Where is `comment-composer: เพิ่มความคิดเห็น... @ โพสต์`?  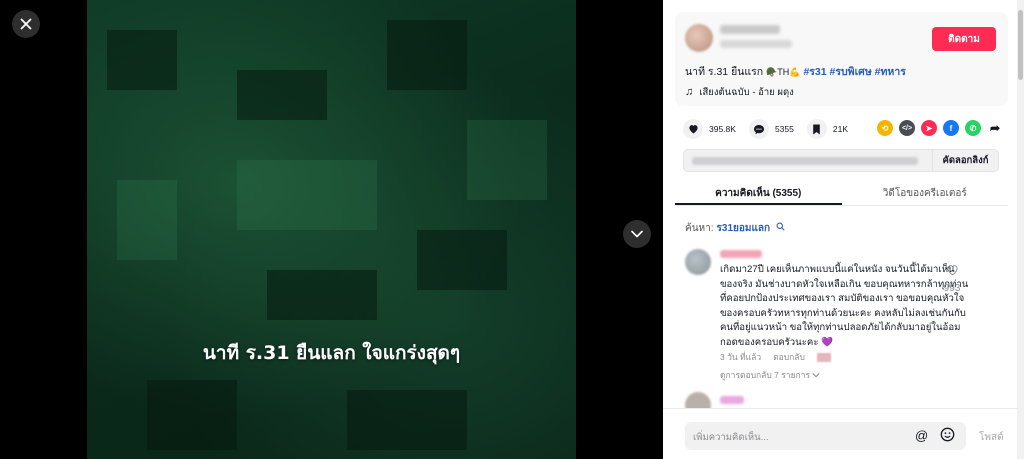
comment-composer: เพิ่มความคิดเห็น... @ โพสต์ is located at coordinates (840, 433).